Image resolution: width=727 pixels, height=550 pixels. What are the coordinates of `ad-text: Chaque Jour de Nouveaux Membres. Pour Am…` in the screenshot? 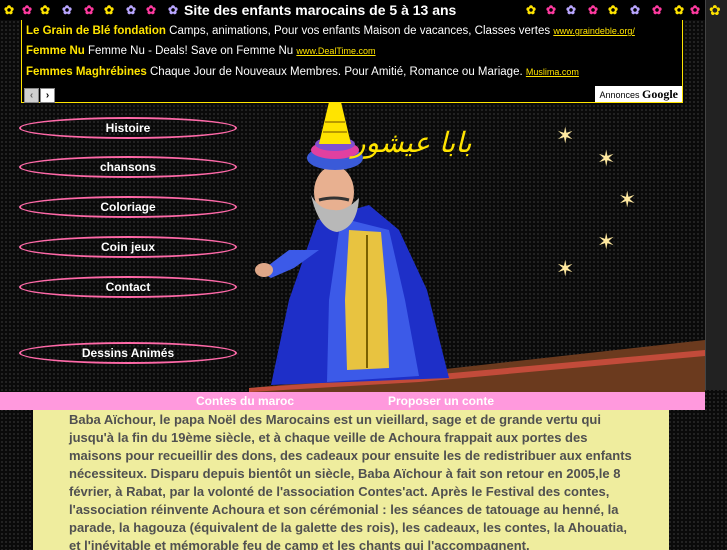 It's located at (336, 72).